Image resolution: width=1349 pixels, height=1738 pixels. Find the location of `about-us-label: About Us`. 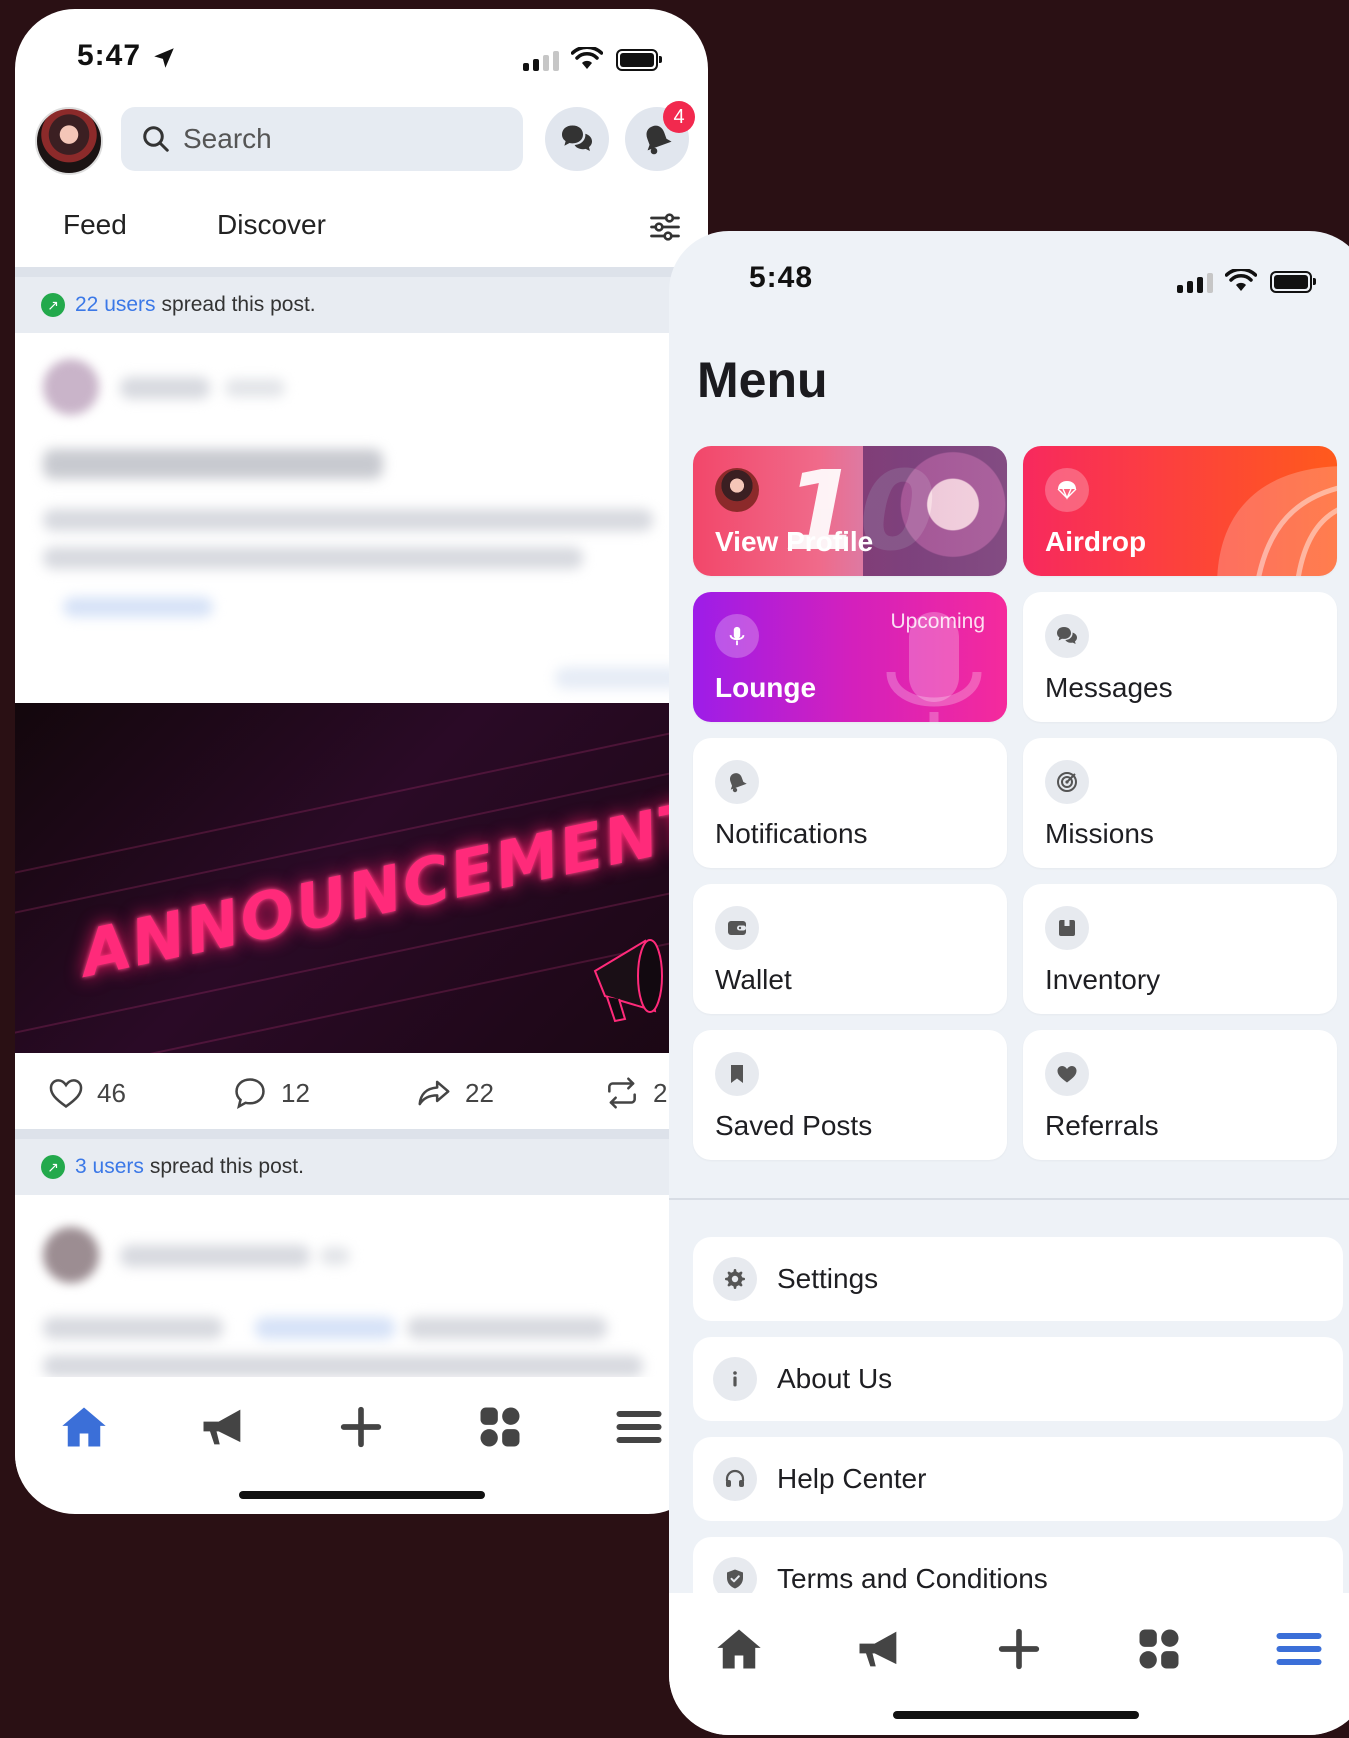

about-us-label: About Us is located at coordinates (835, 1378).